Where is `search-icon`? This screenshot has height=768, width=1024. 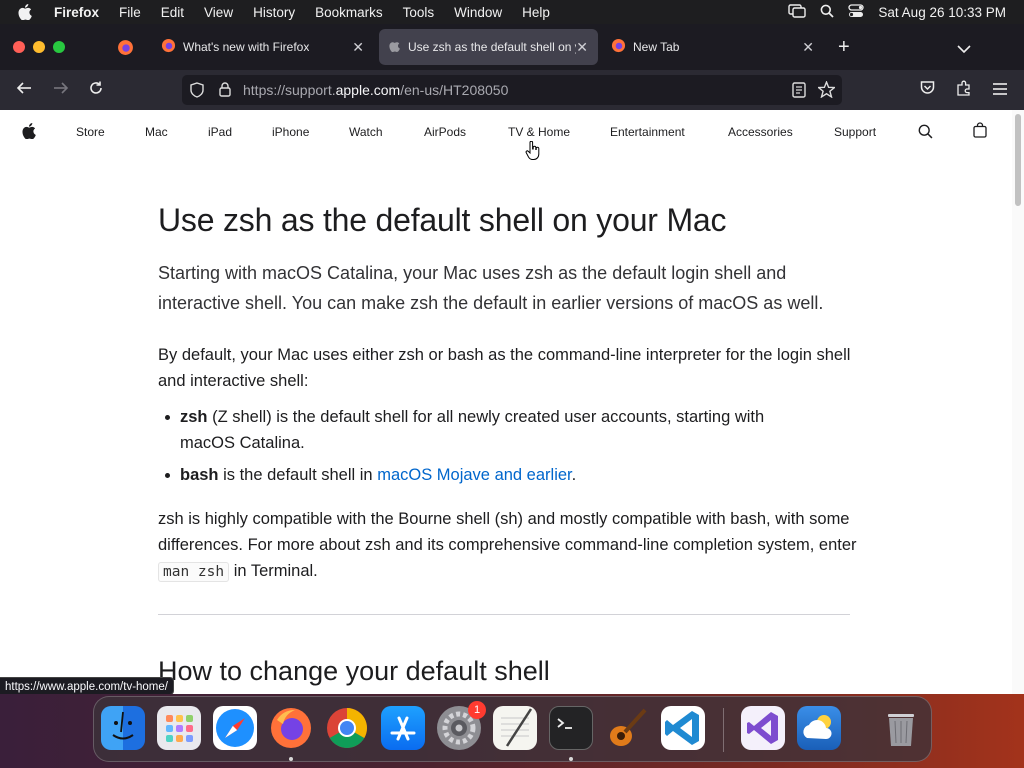 search-icon is located at coordinates (925, 133).